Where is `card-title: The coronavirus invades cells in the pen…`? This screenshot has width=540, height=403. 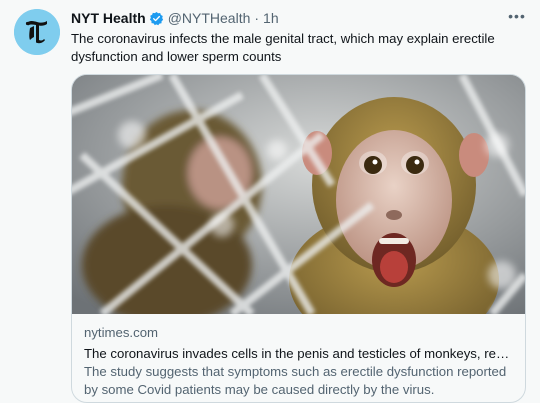 card-title: The coronavirus invades cells in the pen… is located at coordinates (298, 354).